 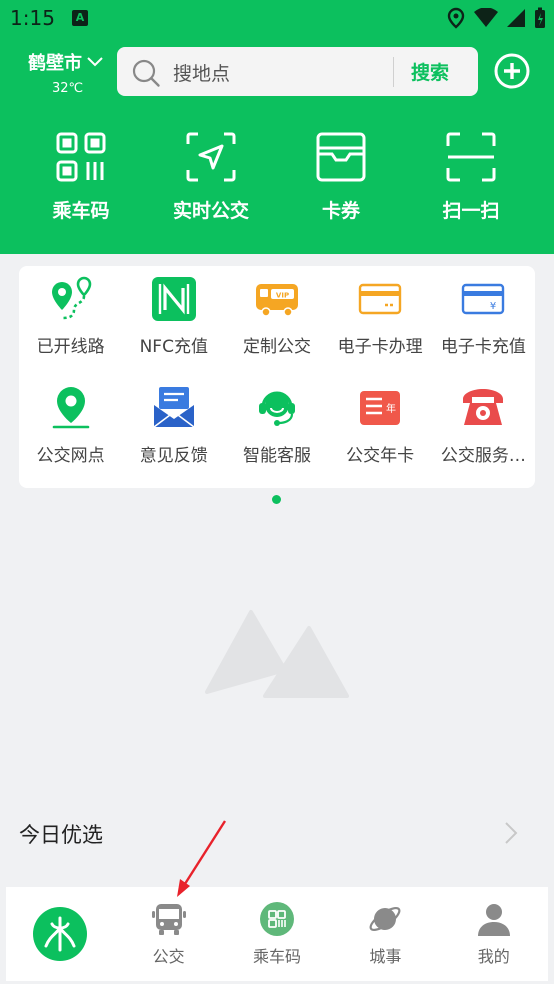 I want to click on service-label: 公交年卡, so click(x=380, y=456).